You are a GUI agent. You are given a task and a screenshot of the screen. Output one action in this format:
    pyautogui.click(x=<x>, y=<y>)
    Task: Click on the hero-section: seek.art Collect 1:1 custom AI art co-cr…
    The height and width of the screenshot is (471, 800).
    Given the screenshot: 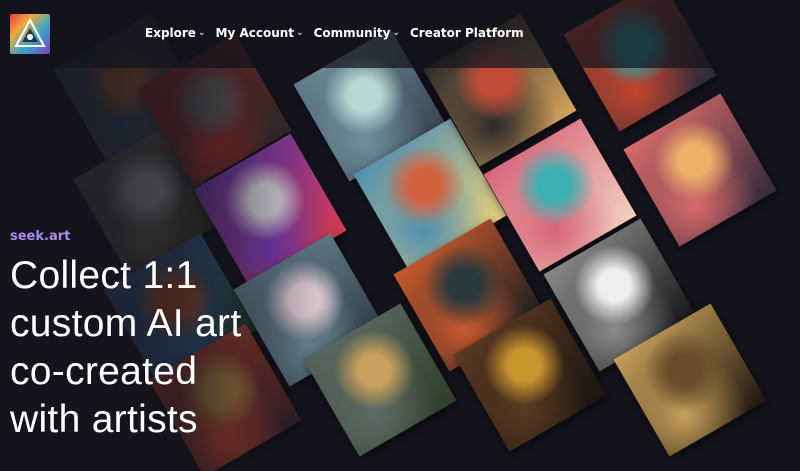 What is the action you would take?
    pyautogui.click(x=130, y=336)
    